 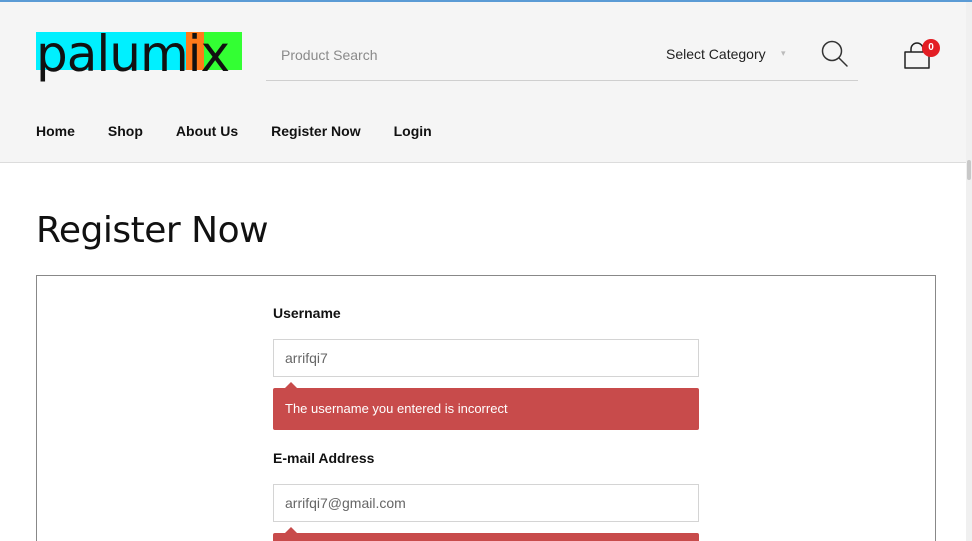 I want to click on username-error-message: The username you entered is incorrect, so click(x=486, y=406).